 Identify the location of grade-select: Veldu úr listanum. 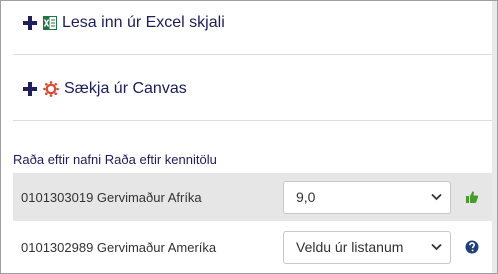
(367, 247).